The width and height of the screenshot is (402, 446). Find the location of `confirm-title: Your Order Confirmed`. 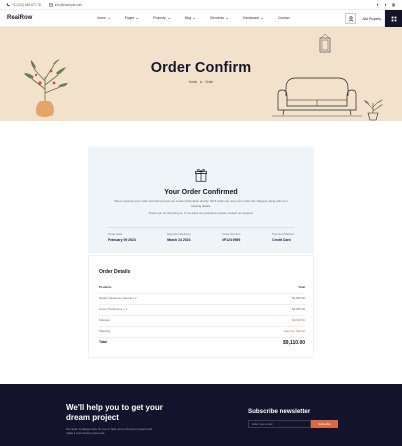

confirm-title: Your Order Confirmed is located at coordinates (201, 192).